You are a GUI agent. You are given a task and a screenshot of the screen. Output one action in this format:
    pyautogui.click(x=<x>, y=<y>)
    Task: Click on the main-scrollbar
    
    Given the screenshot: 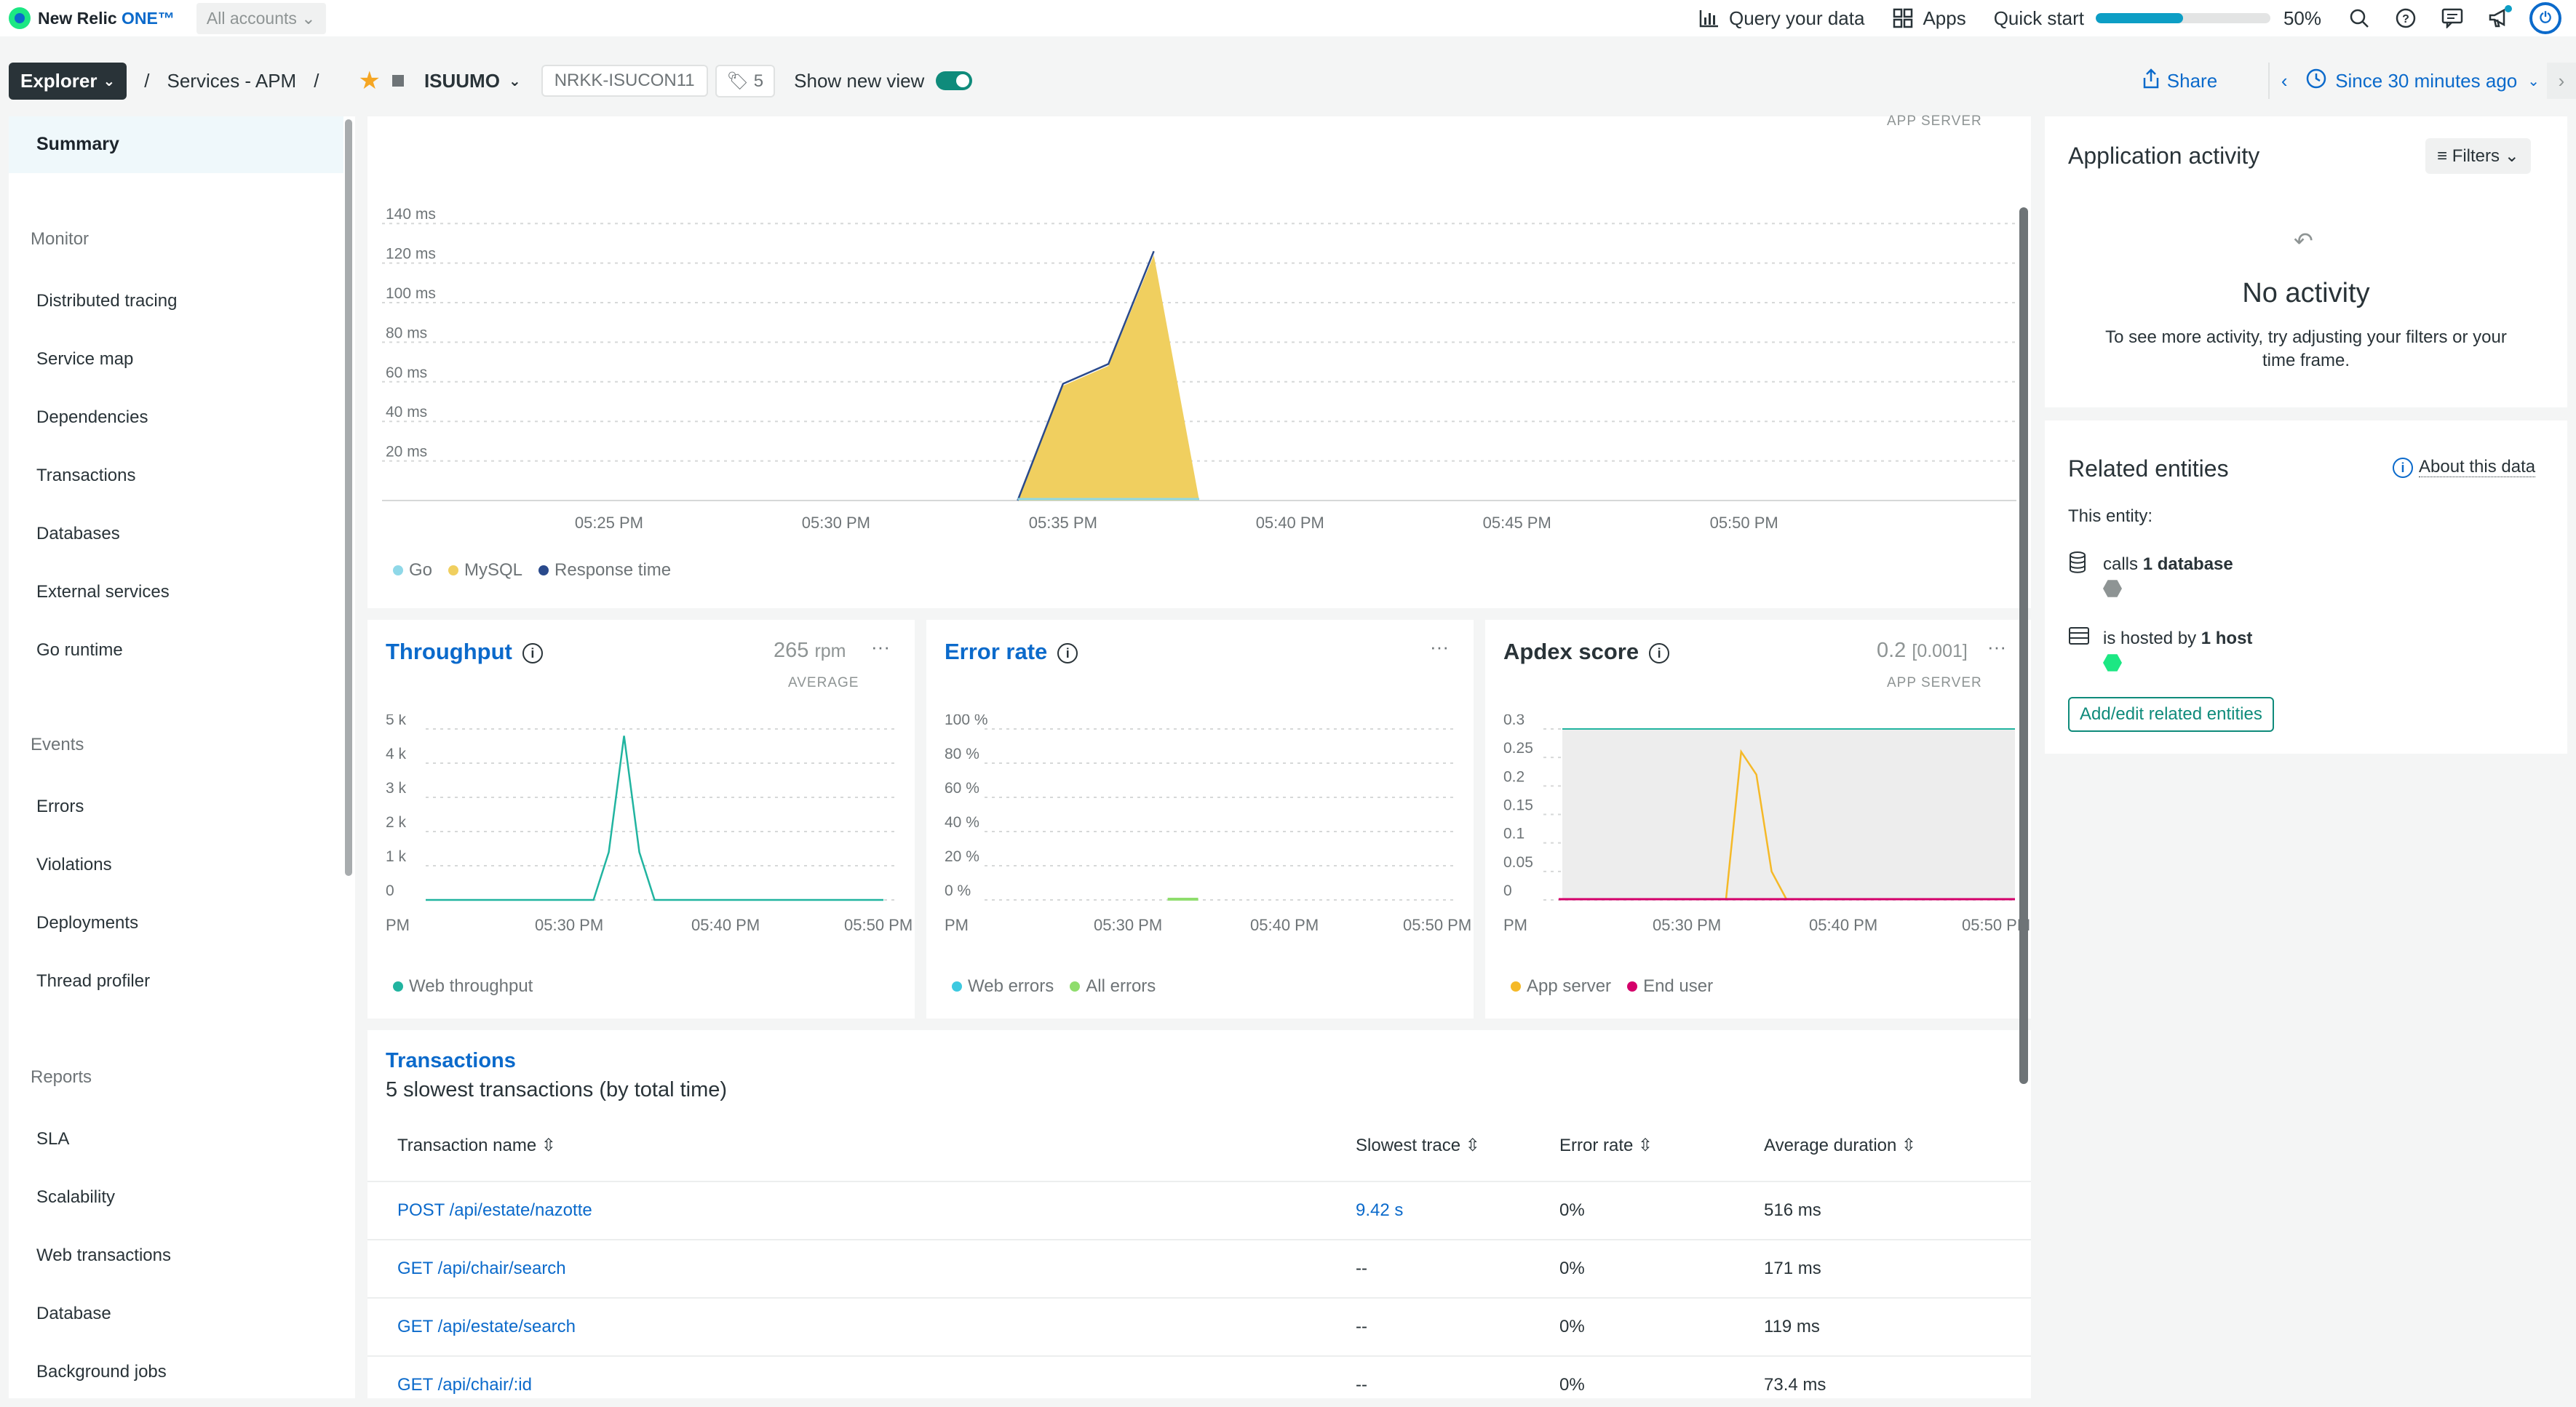 What is the action you would take?
    pyautogui.click(x=2023, y=645)
    